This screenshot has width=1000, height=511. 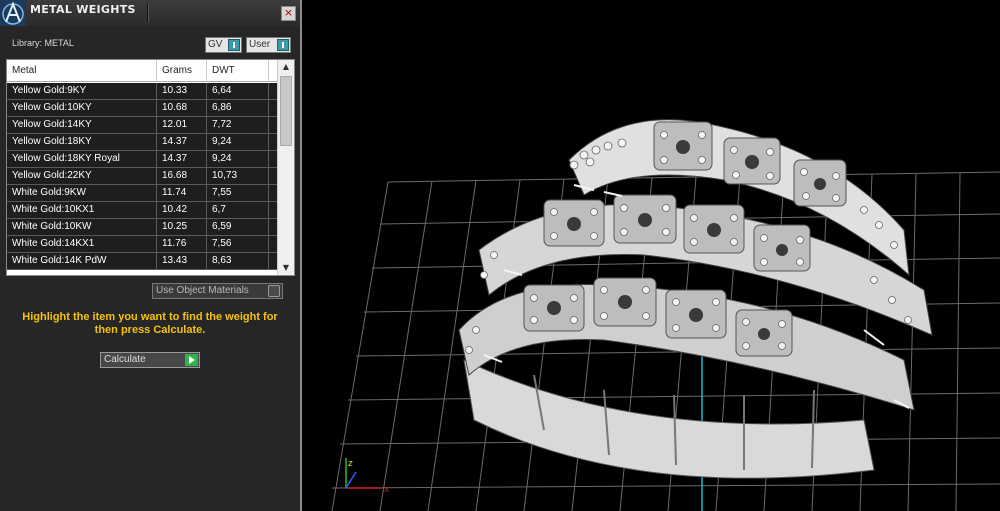 I want to click on table-header: Metal Grams DWT, so click(x=142, y=71).